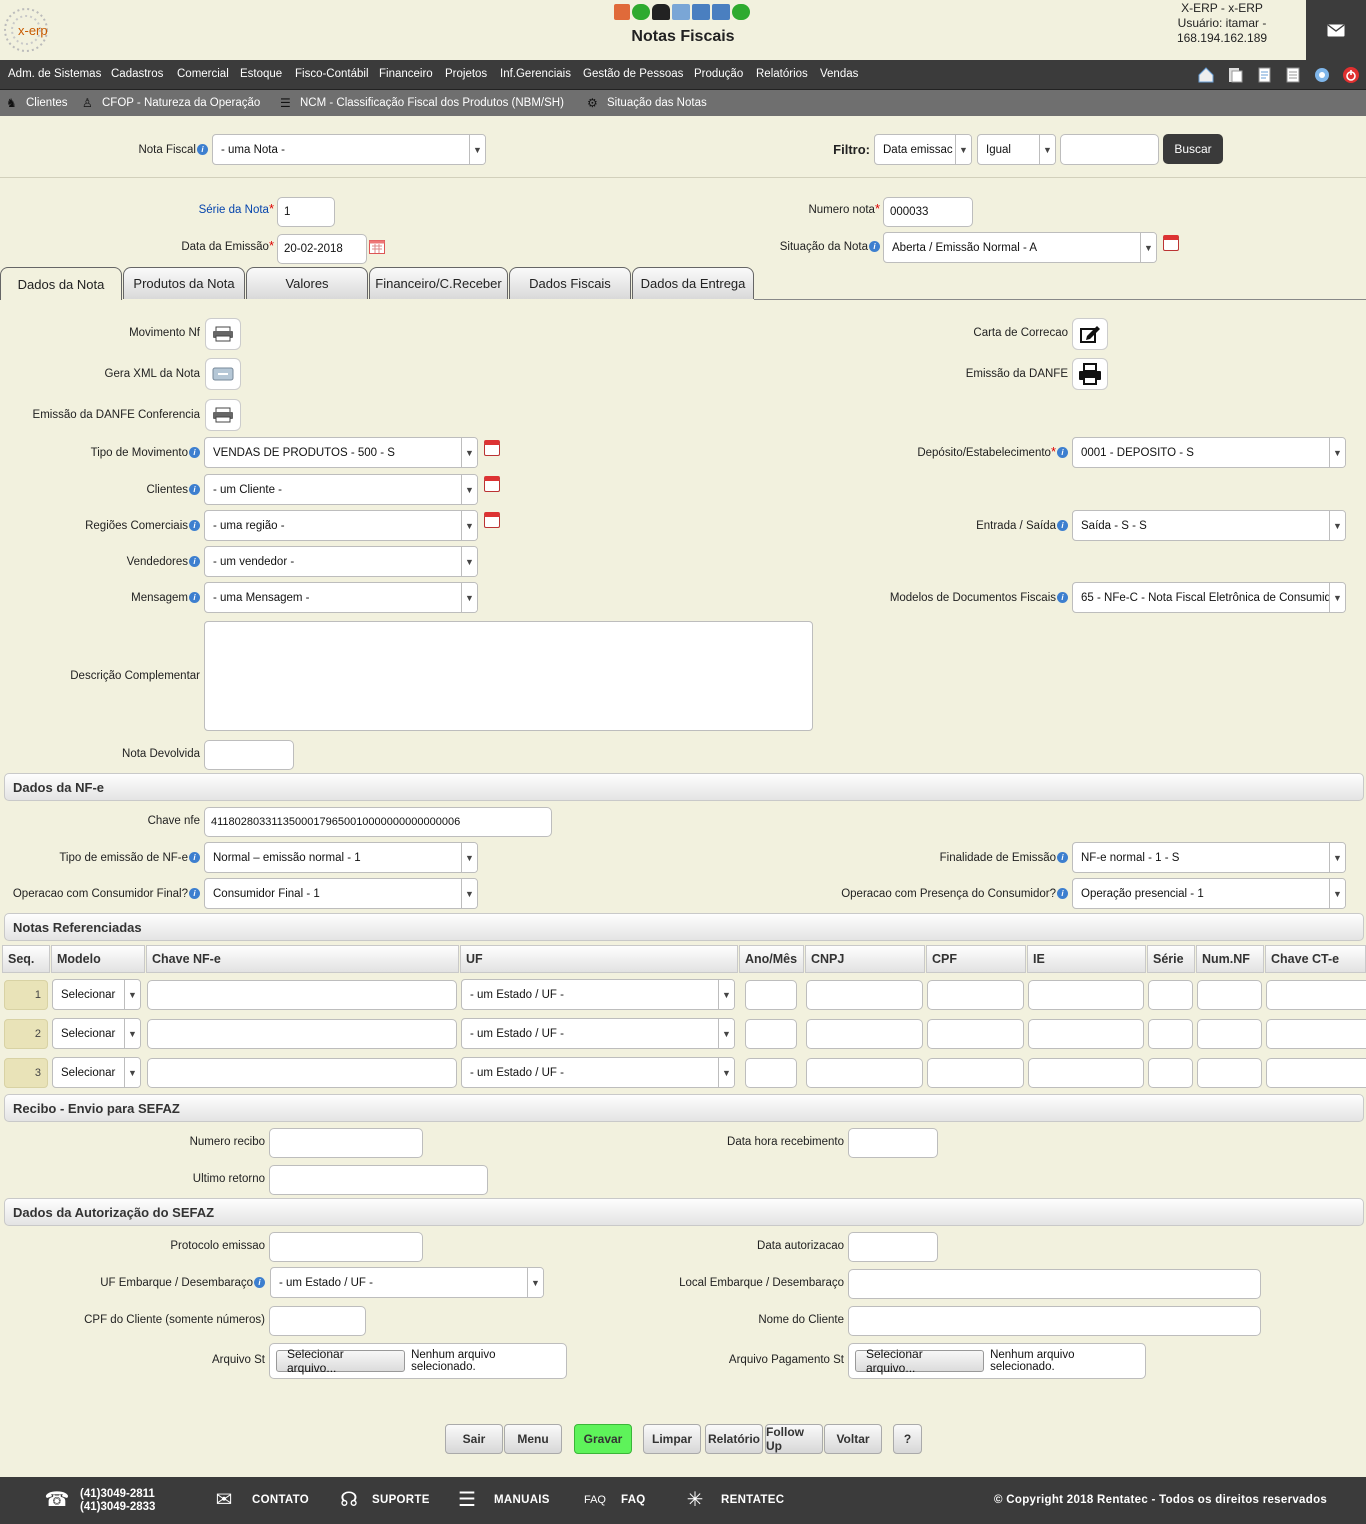  What do you see at coordinates (341, 489) in the screenshot?
I see `clientes-select: - um Cliente - ▼` at bounding box center [341, 489].